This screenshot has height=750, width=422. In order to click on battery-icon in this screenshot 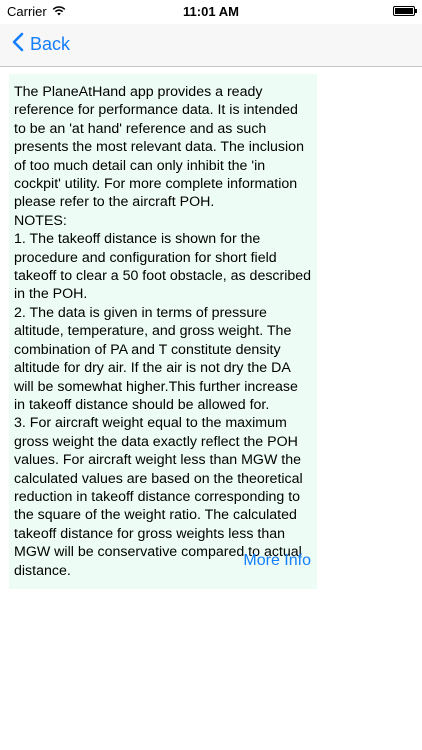, I will do `click(405, 11)`.